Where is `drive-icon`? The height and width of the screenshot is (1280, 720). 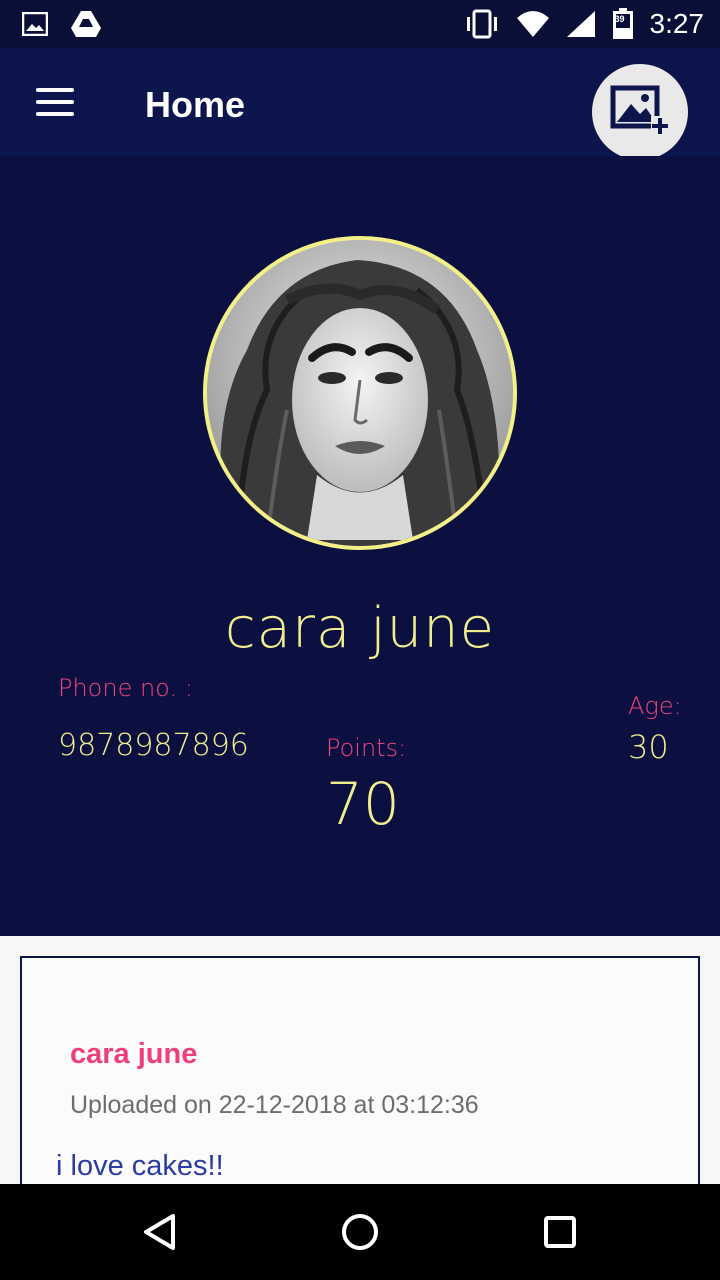
drive-icon is located at coordinates (86, 24).